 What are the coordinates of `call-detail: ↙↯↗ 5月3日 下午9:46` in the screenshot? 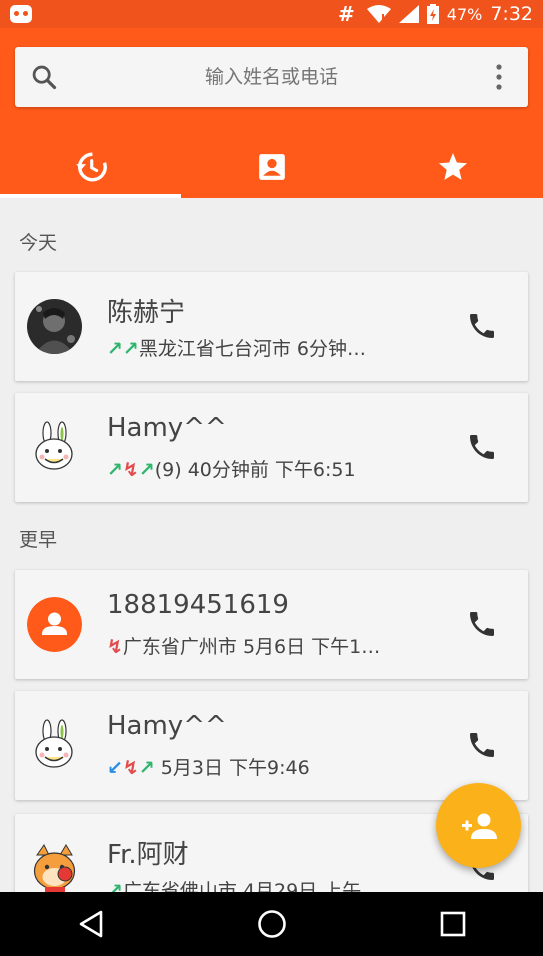 It's located at (259, 766).